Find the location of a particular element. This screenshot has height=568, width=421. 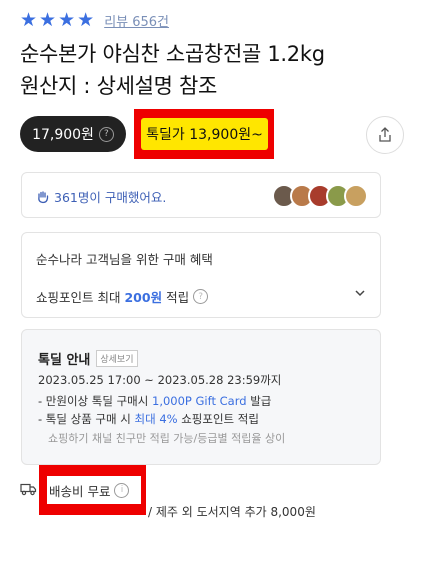

deal-item-suffix: 발급 is located at coordinates (261, 401).